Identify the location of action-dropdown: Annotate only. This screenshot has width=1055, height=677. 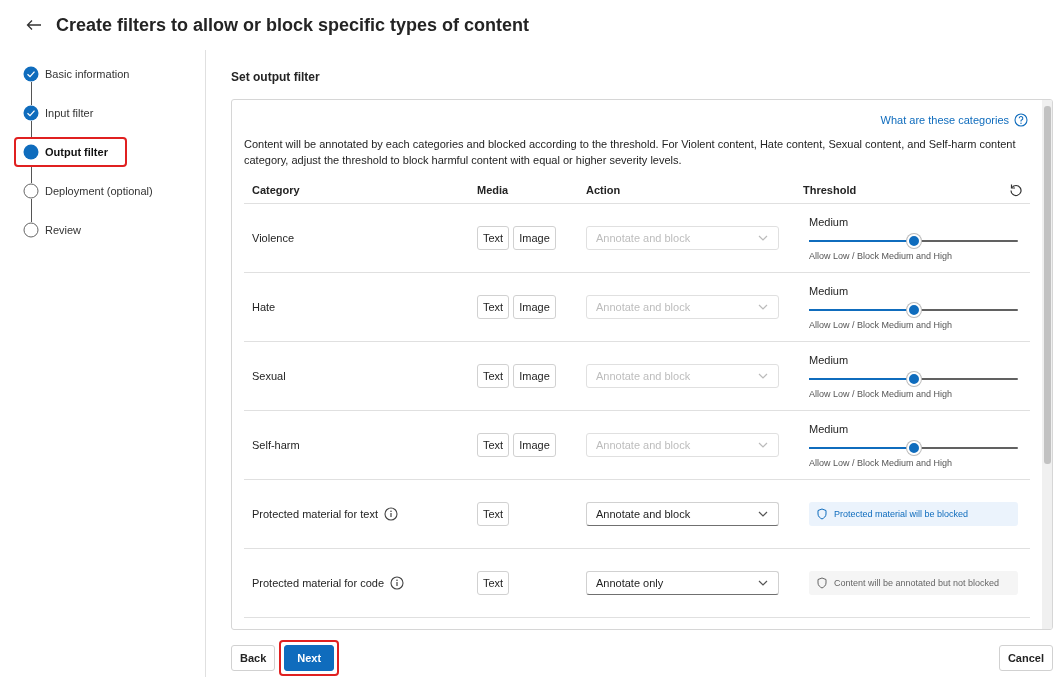
(682, 583).